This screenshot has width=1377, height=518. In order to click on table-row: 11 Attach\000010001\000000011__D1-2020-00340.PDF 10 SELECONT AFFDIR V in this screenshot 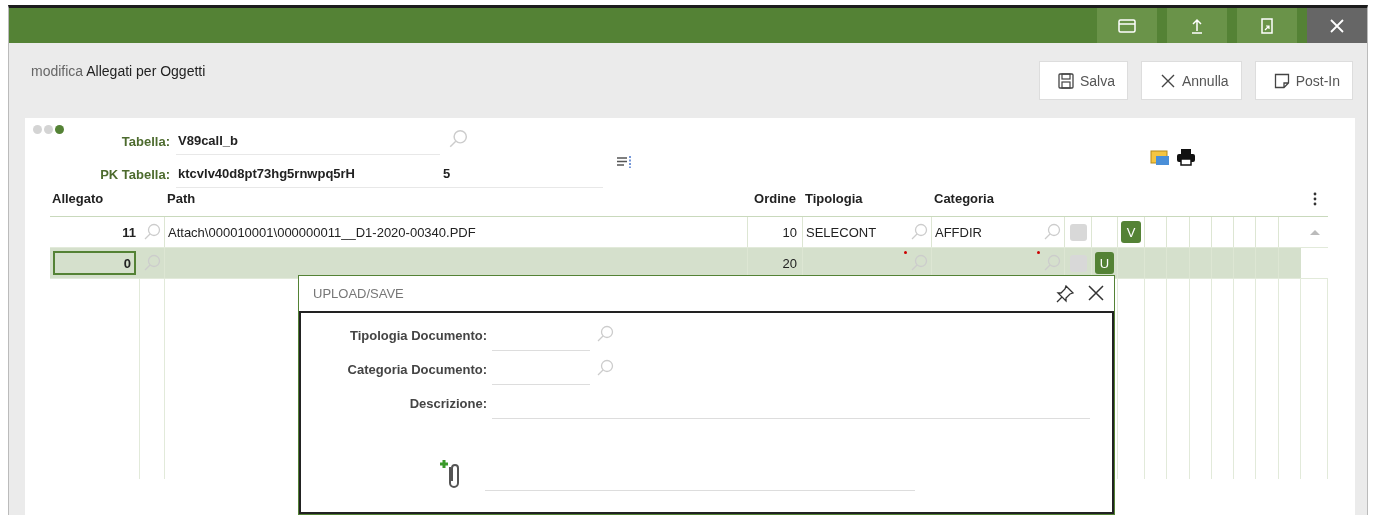, I will do `click(689, 232)`.